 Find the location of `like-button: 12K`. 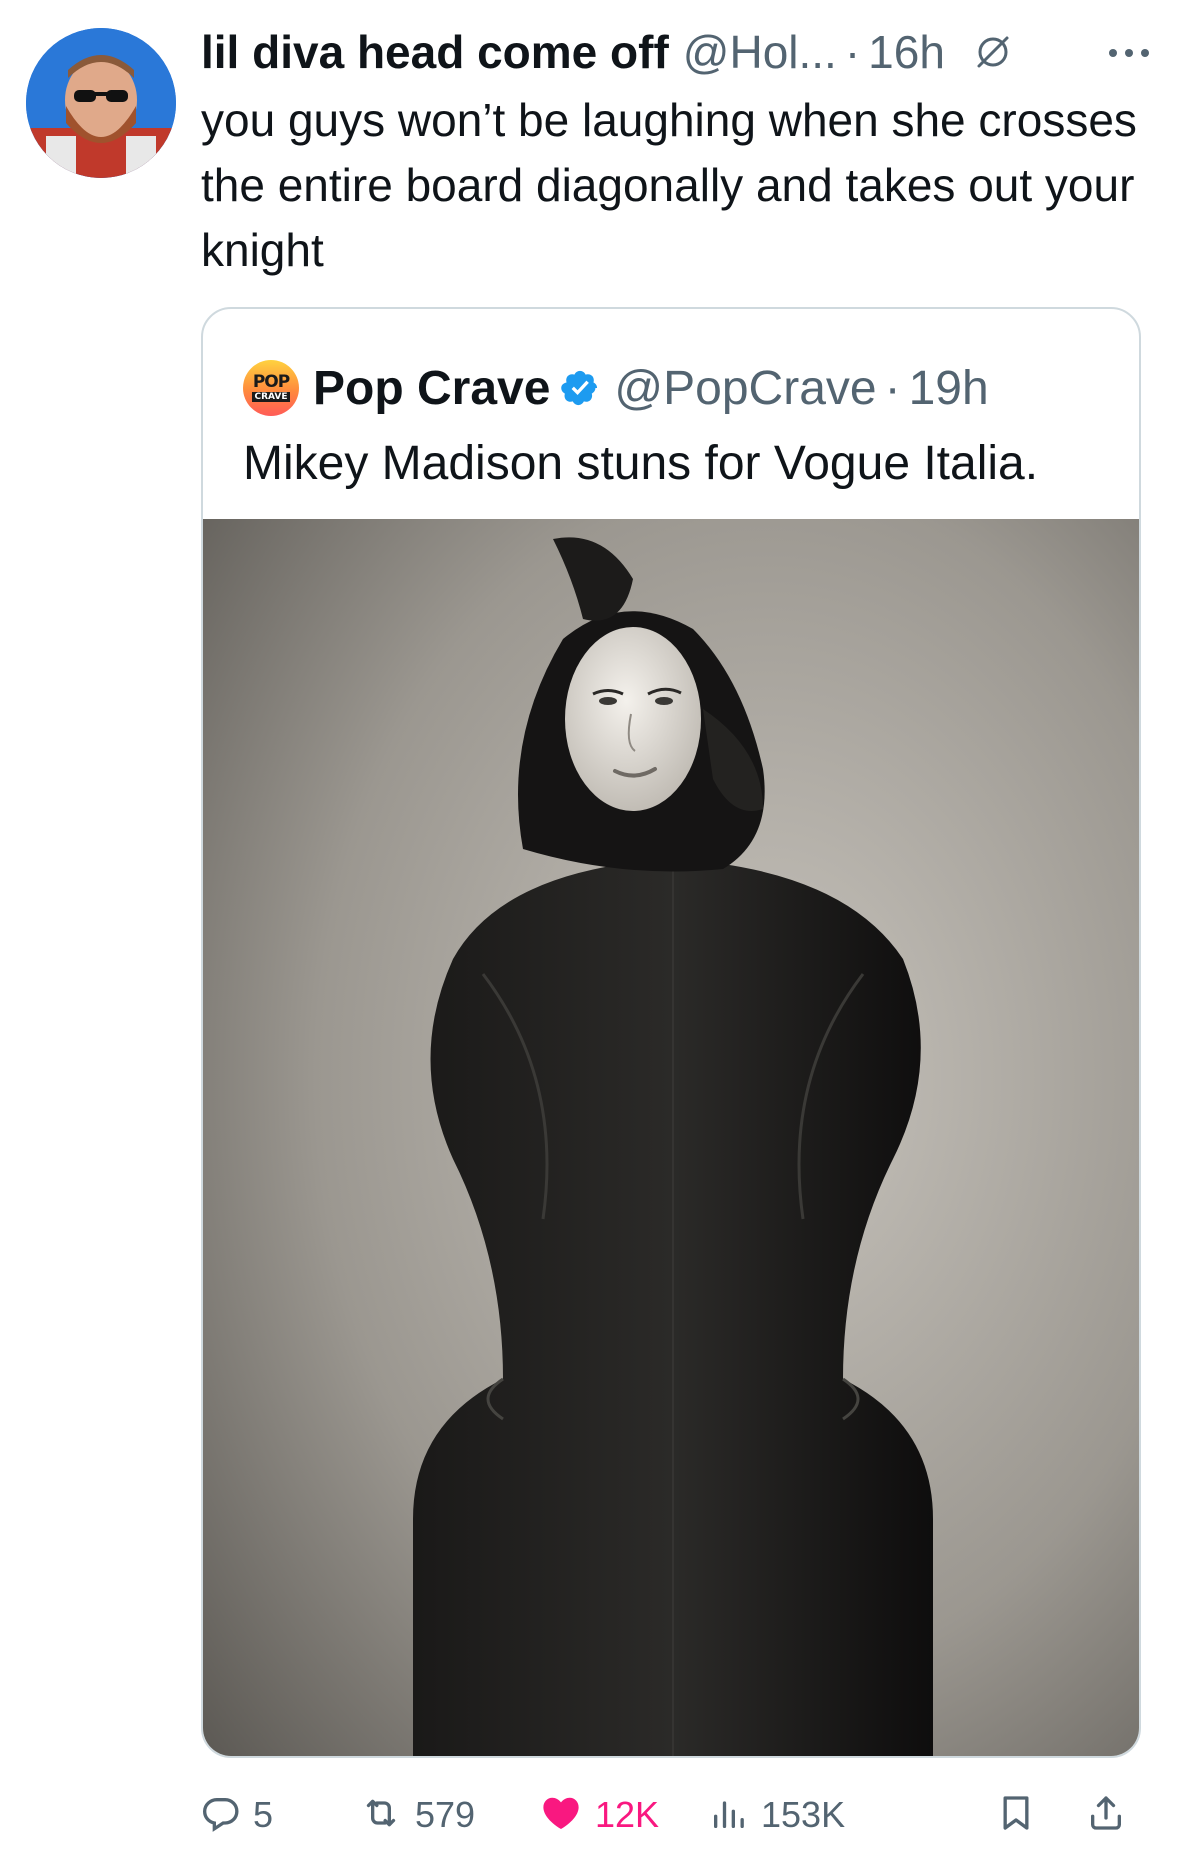

like-button: 12K is located at coordinates (599, 1815).